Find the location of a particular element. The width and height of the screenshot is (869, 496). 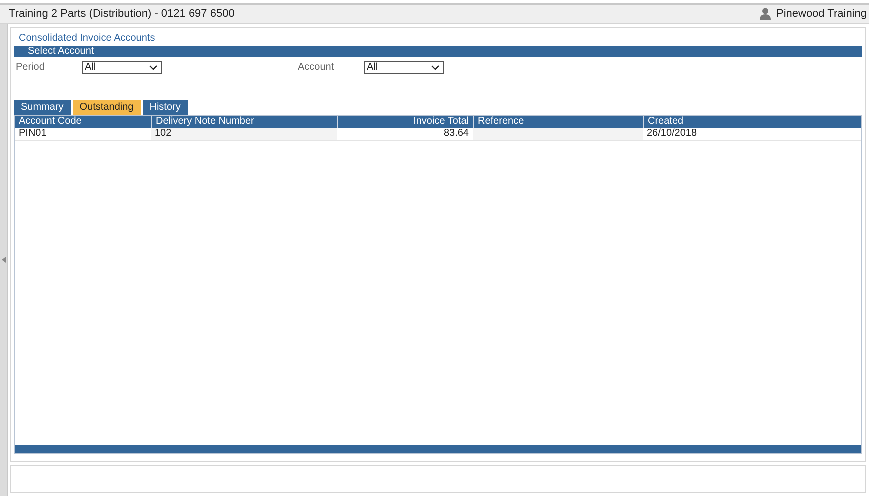

user-icon is located at coordinates (766, 14).